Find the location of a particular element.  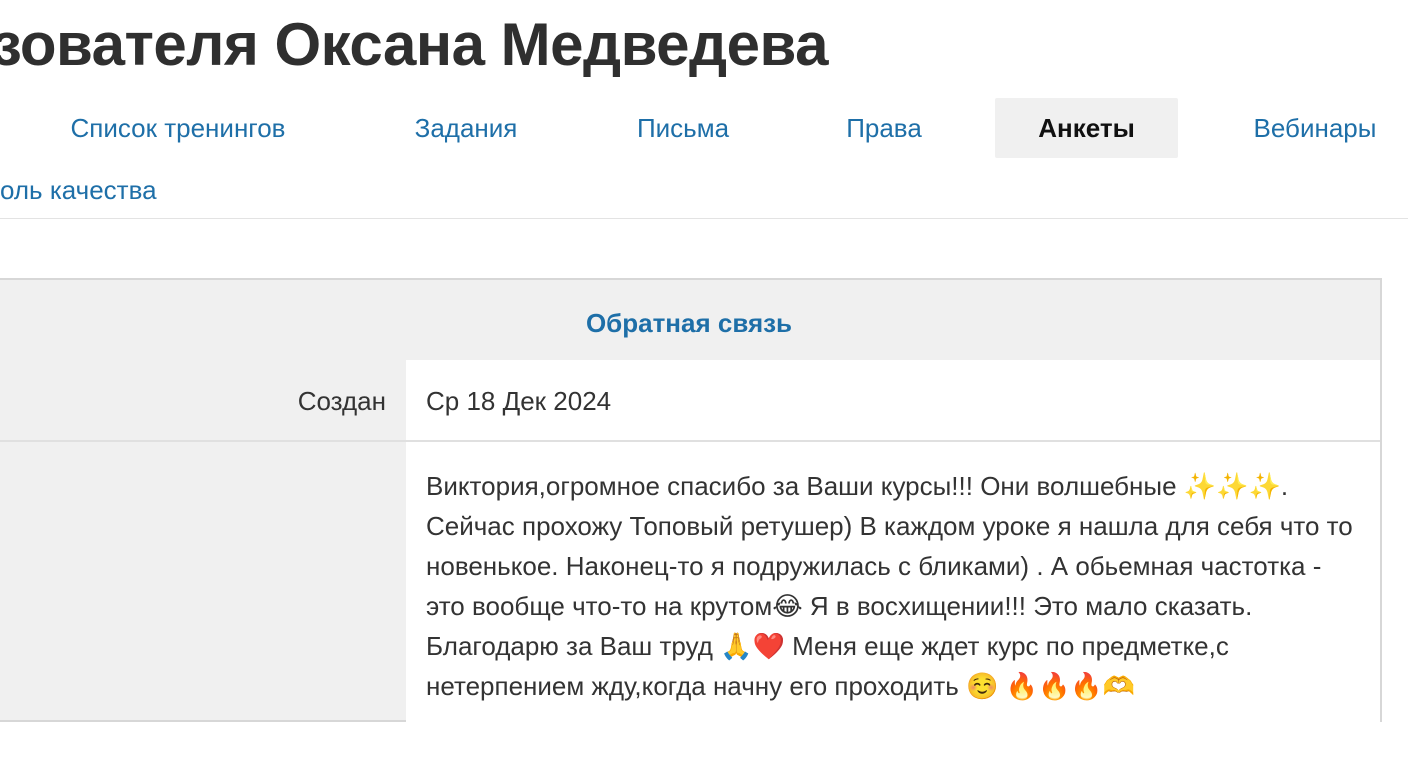

card-header-feedback: Обратная связь is located at coordinates (690, 320).